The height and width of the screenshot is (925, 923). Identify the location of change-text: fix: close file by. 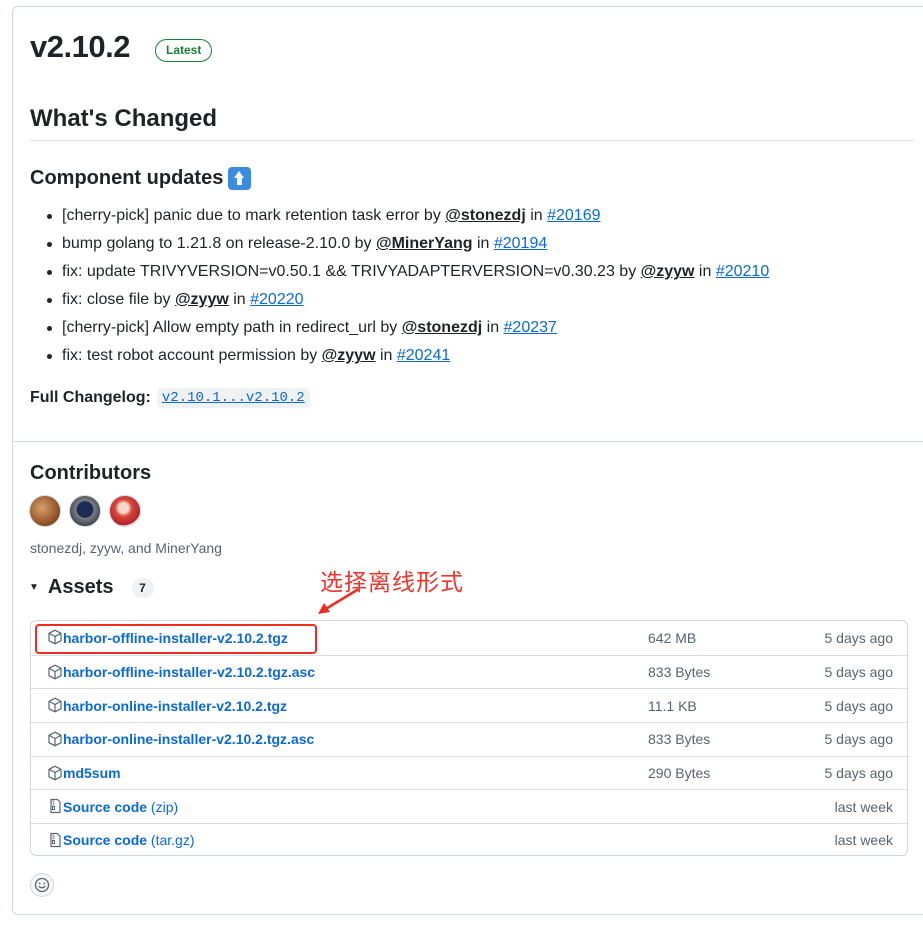
(118, 299).